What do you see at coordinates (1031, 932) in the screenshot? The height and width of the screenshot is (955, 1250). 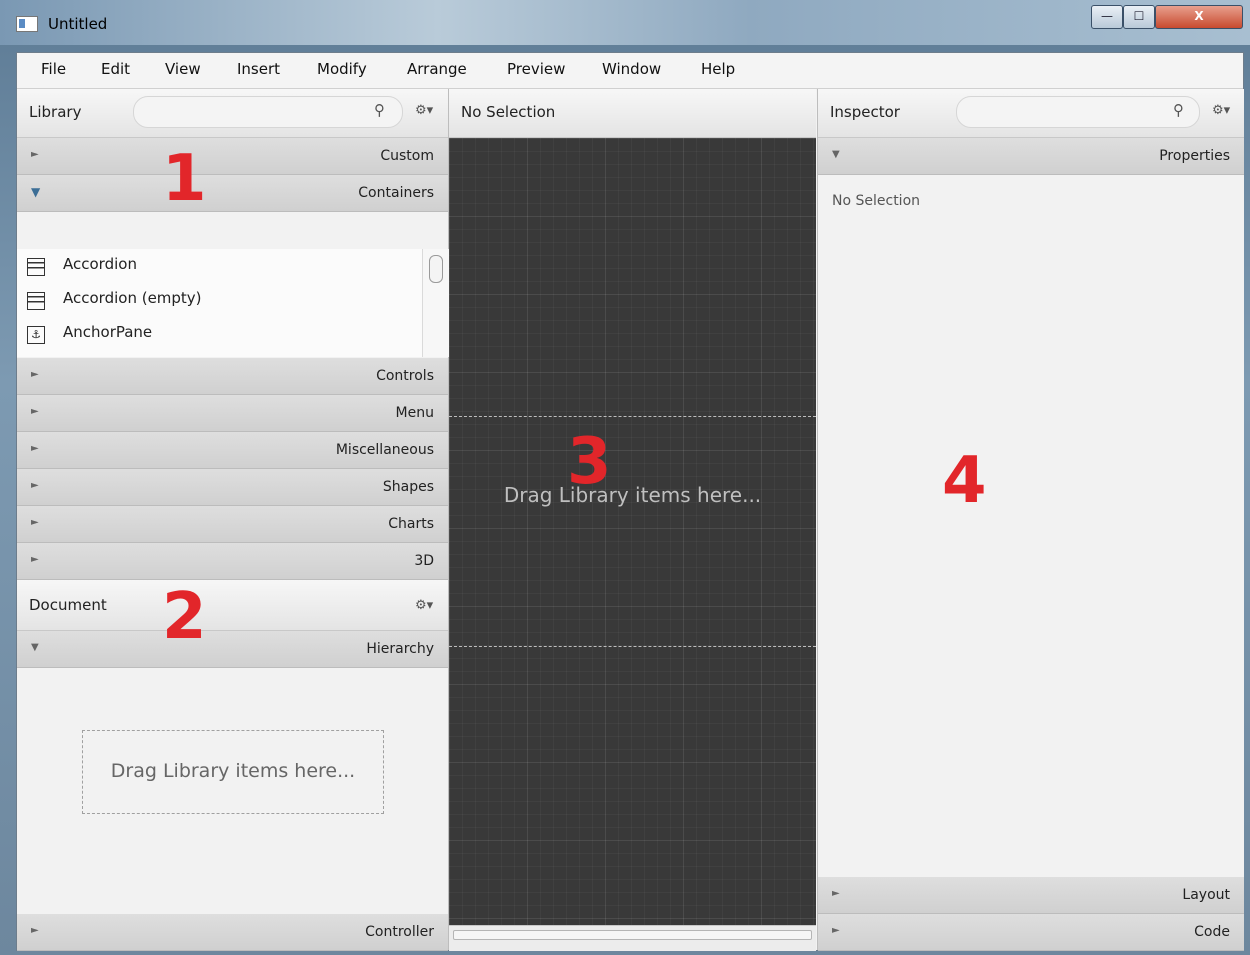 I see `inspector-section-code: ► Code` at bounding box center [1031, 932].